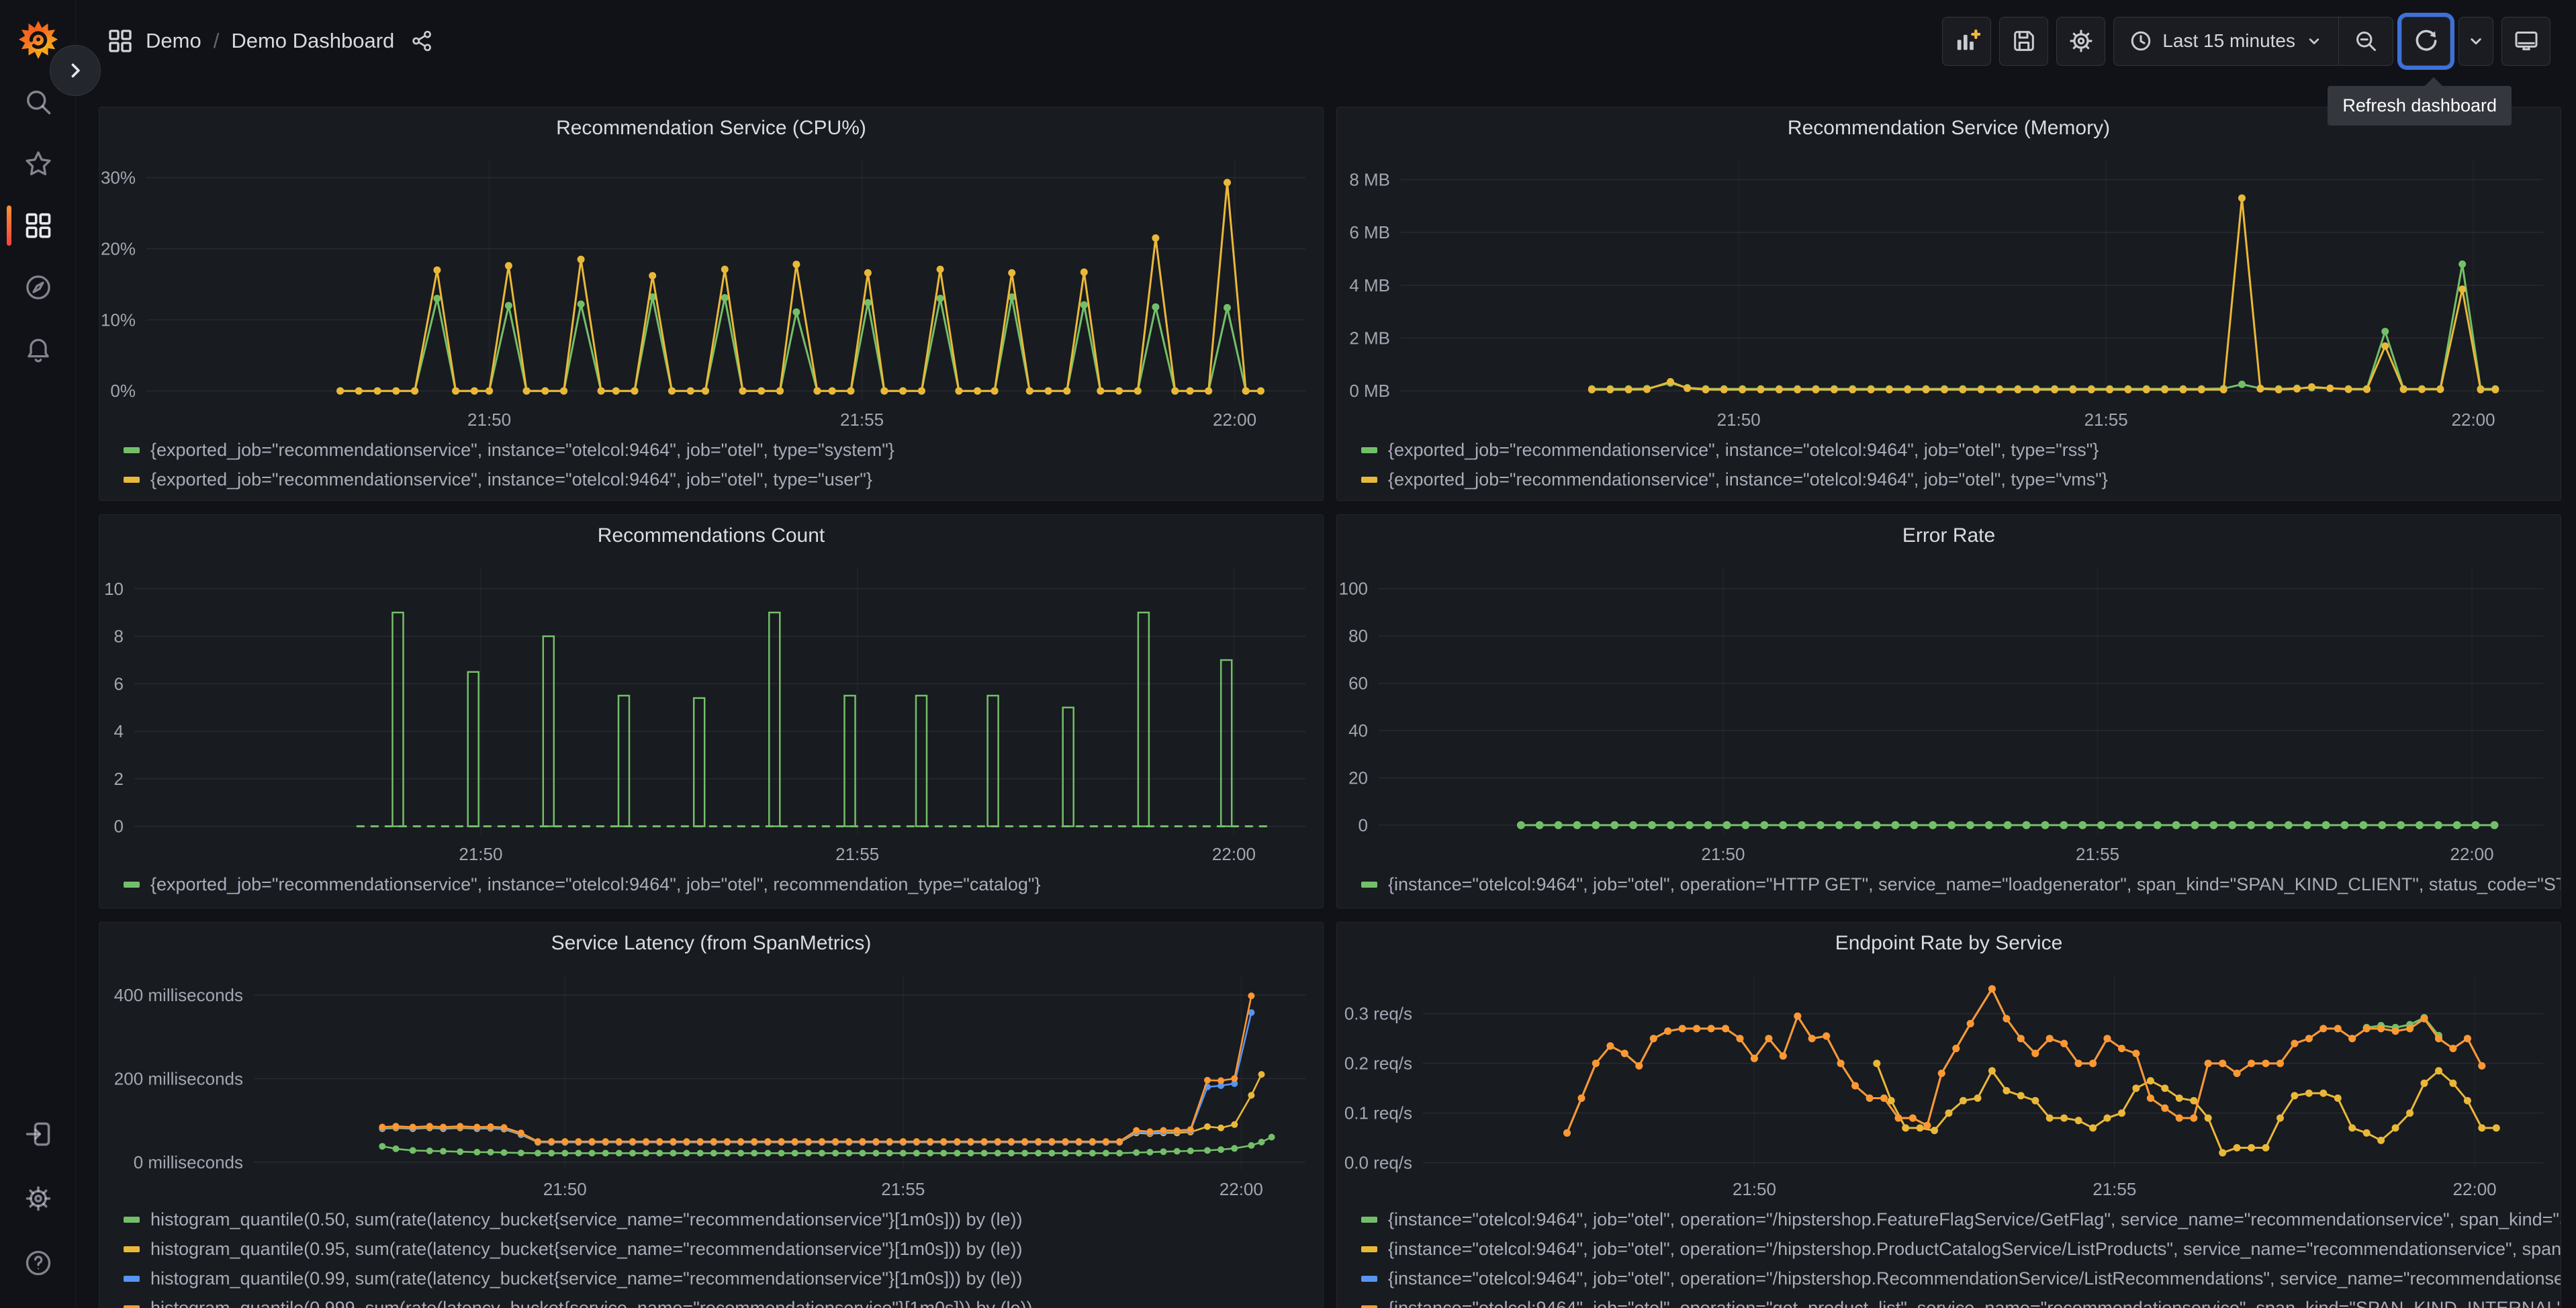 The width and height of the screenshot is (2576, 1308). What do you see at coordinates (178, 1078) in the screenshot?
I see `svg-text: 200 milliseconds` at bounding box center [178, 1078].